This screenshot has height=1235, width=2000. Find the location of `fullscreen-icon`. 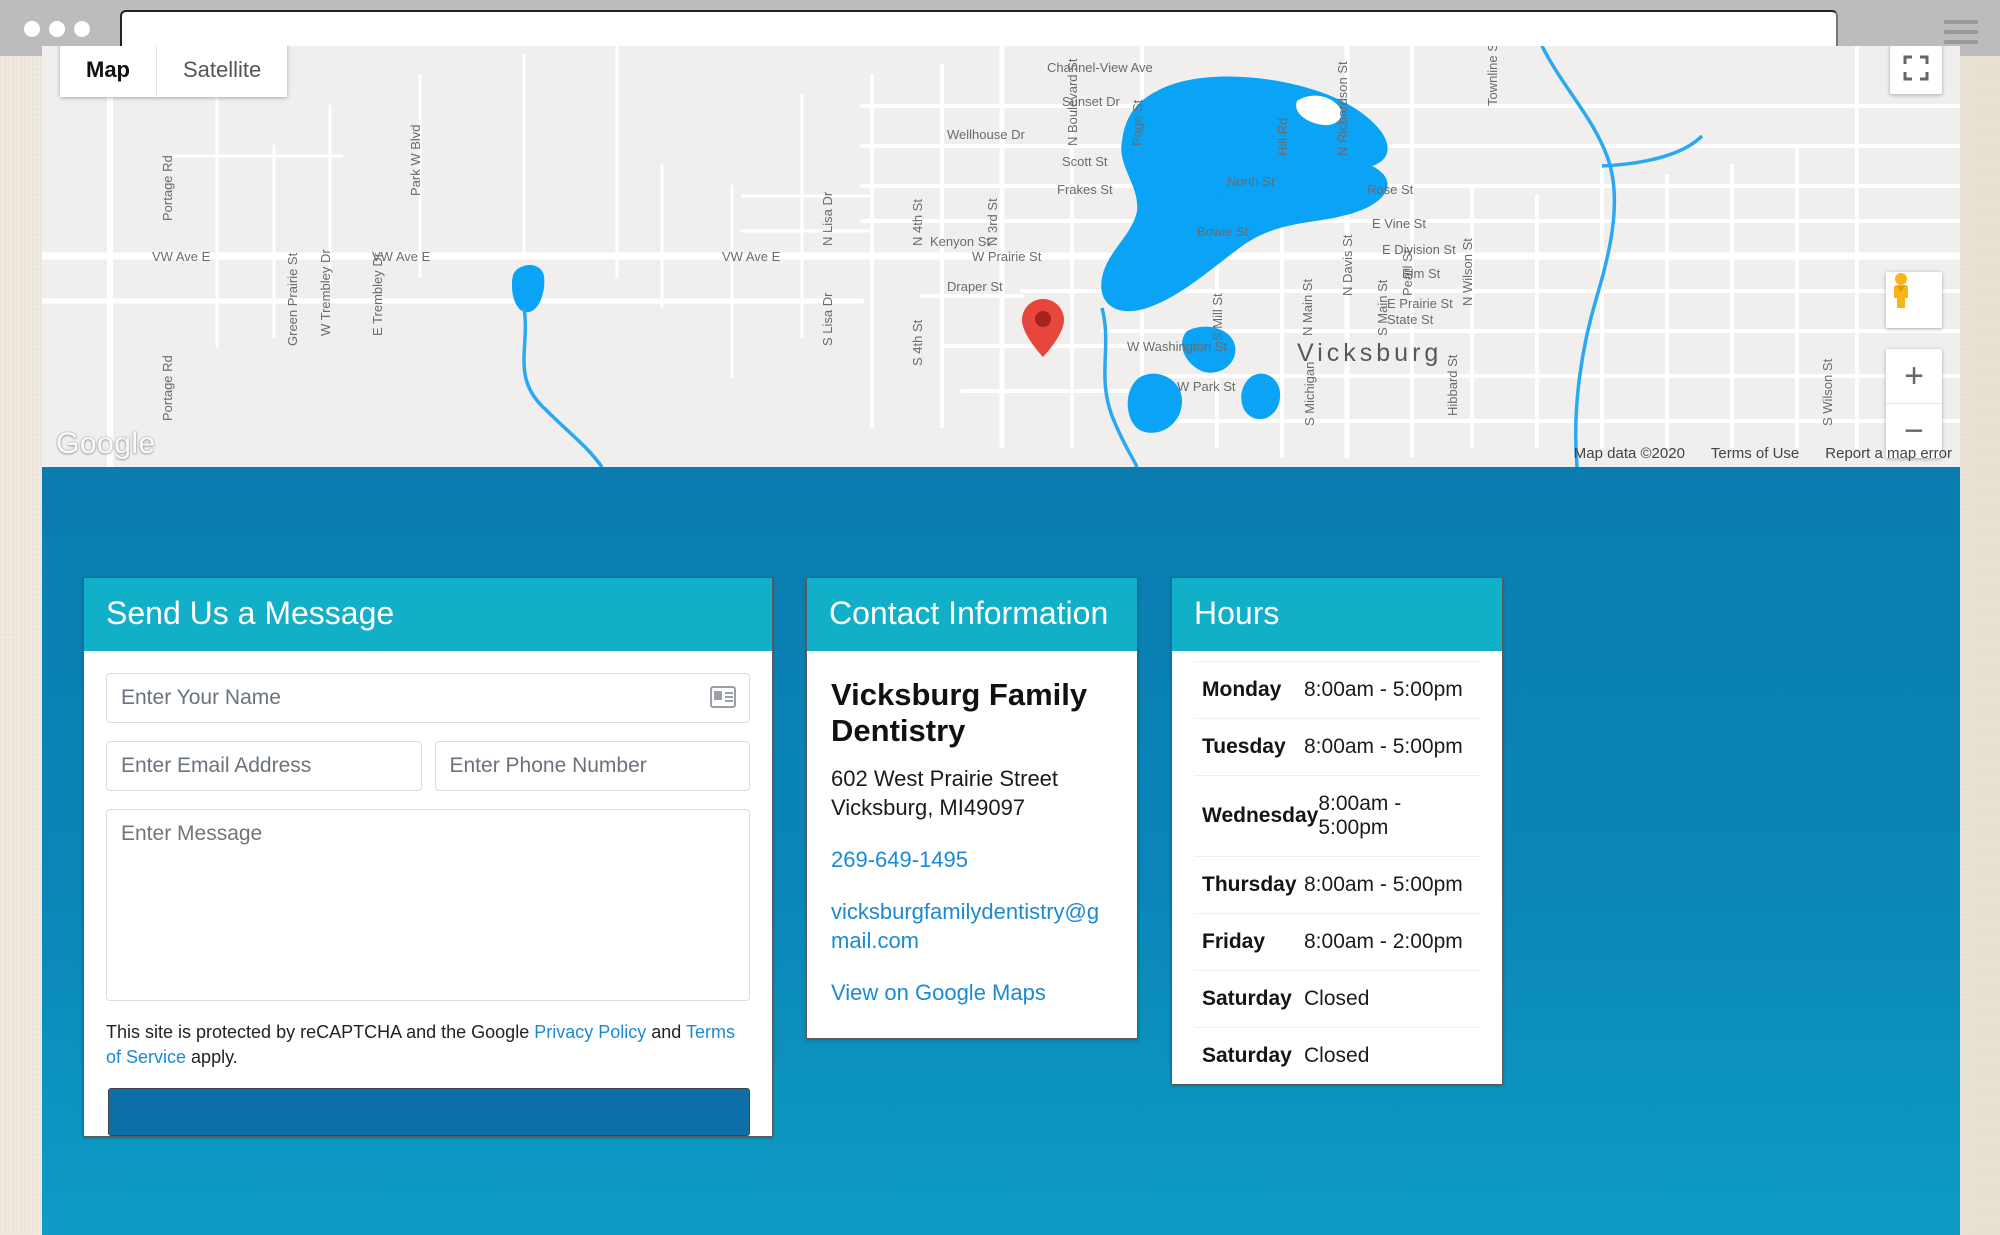

fullscreen-icon is located at coordinates (1916, 70).